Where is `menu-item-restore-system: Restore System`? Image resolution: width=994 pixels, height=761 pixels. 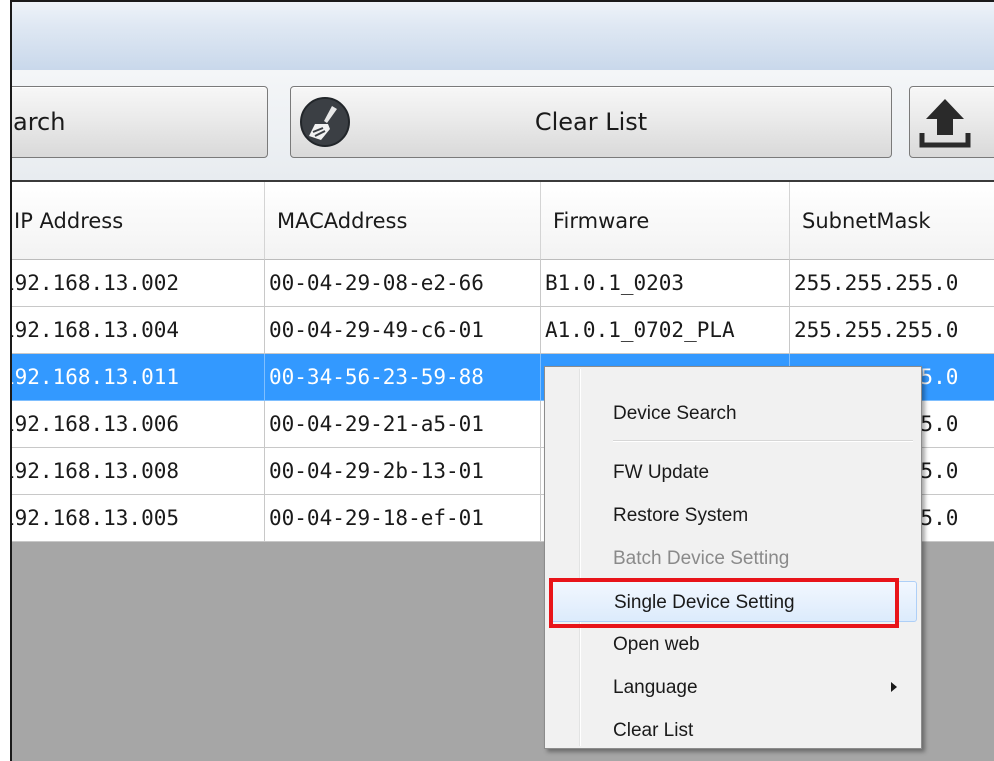
menu-item-restore-system: Restore System is located at coordinates (733, 515).